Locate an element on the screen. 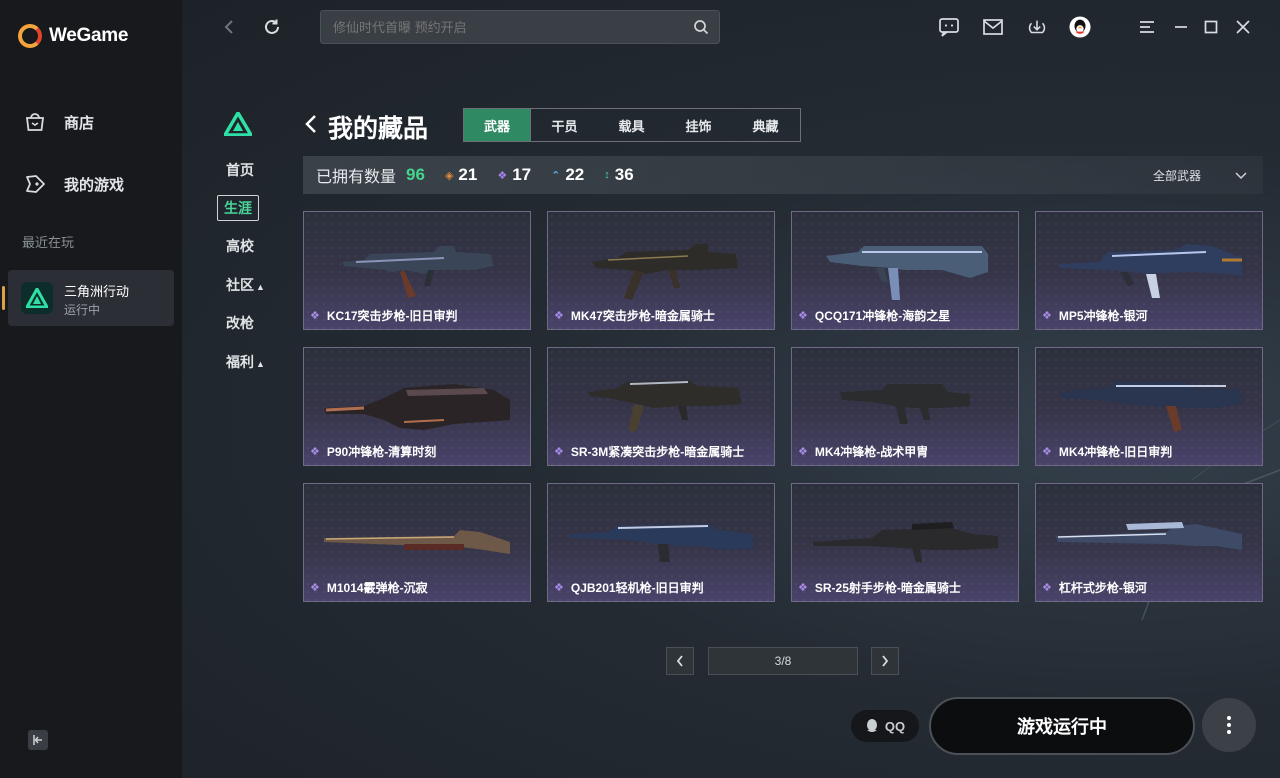 The width and height of the screenshot is (1280, 778). tab-vehicles: 载具 is located at coordinates (631, 125).